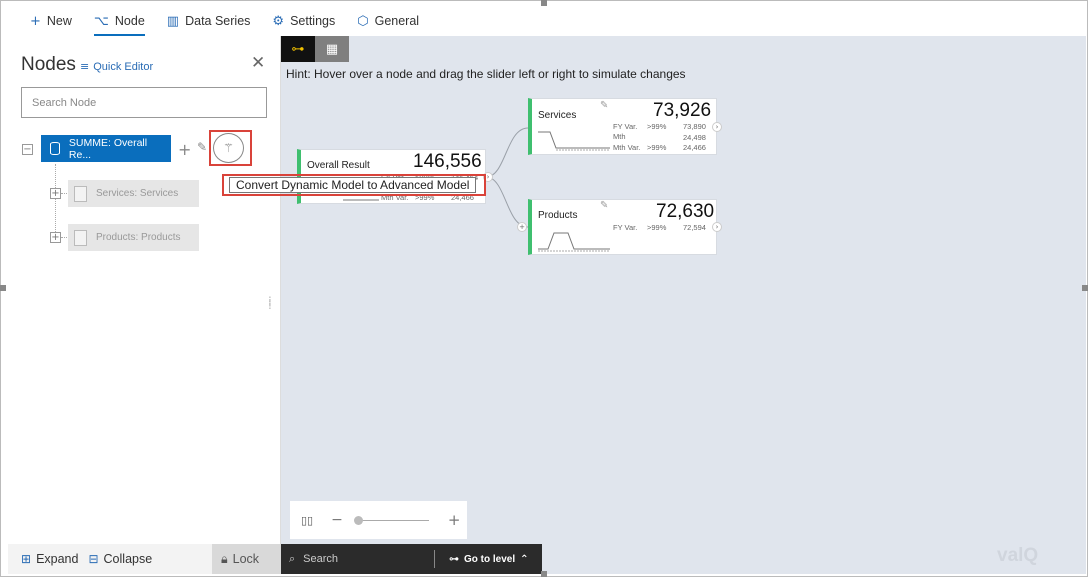 The height and width of the screenshot is (577, 1088). Describe the element at coordinates (313, 21) in the screenshot. I see `menu-label: Settings` at that location.